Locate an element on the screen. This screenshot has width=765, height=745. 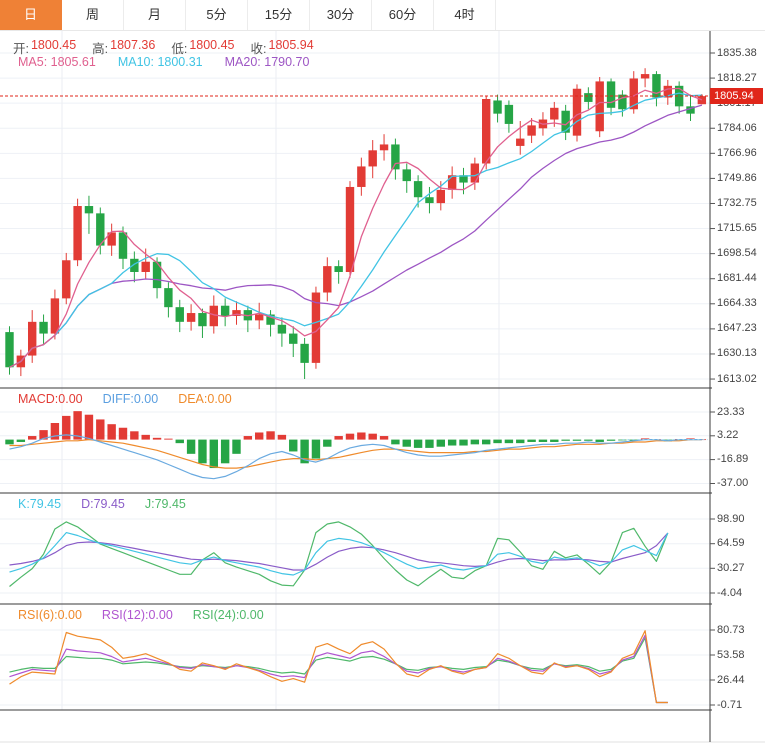
tab-month: 月 is located at coordinates (155, 15).